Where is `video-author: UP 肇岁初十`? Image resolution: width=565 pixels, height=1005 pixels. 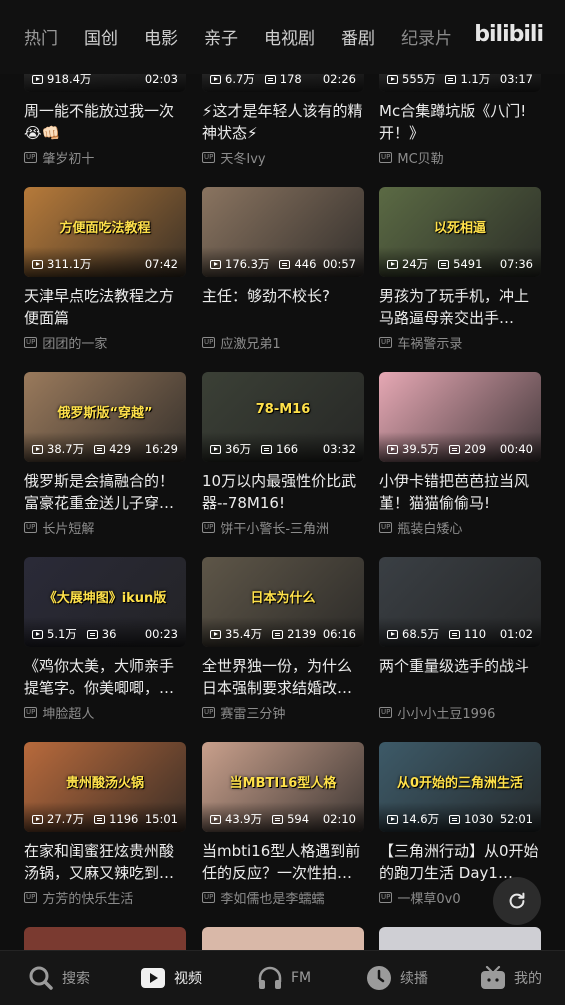
video-author: UP 肇岁初十 is located at coordinates (105, 157).